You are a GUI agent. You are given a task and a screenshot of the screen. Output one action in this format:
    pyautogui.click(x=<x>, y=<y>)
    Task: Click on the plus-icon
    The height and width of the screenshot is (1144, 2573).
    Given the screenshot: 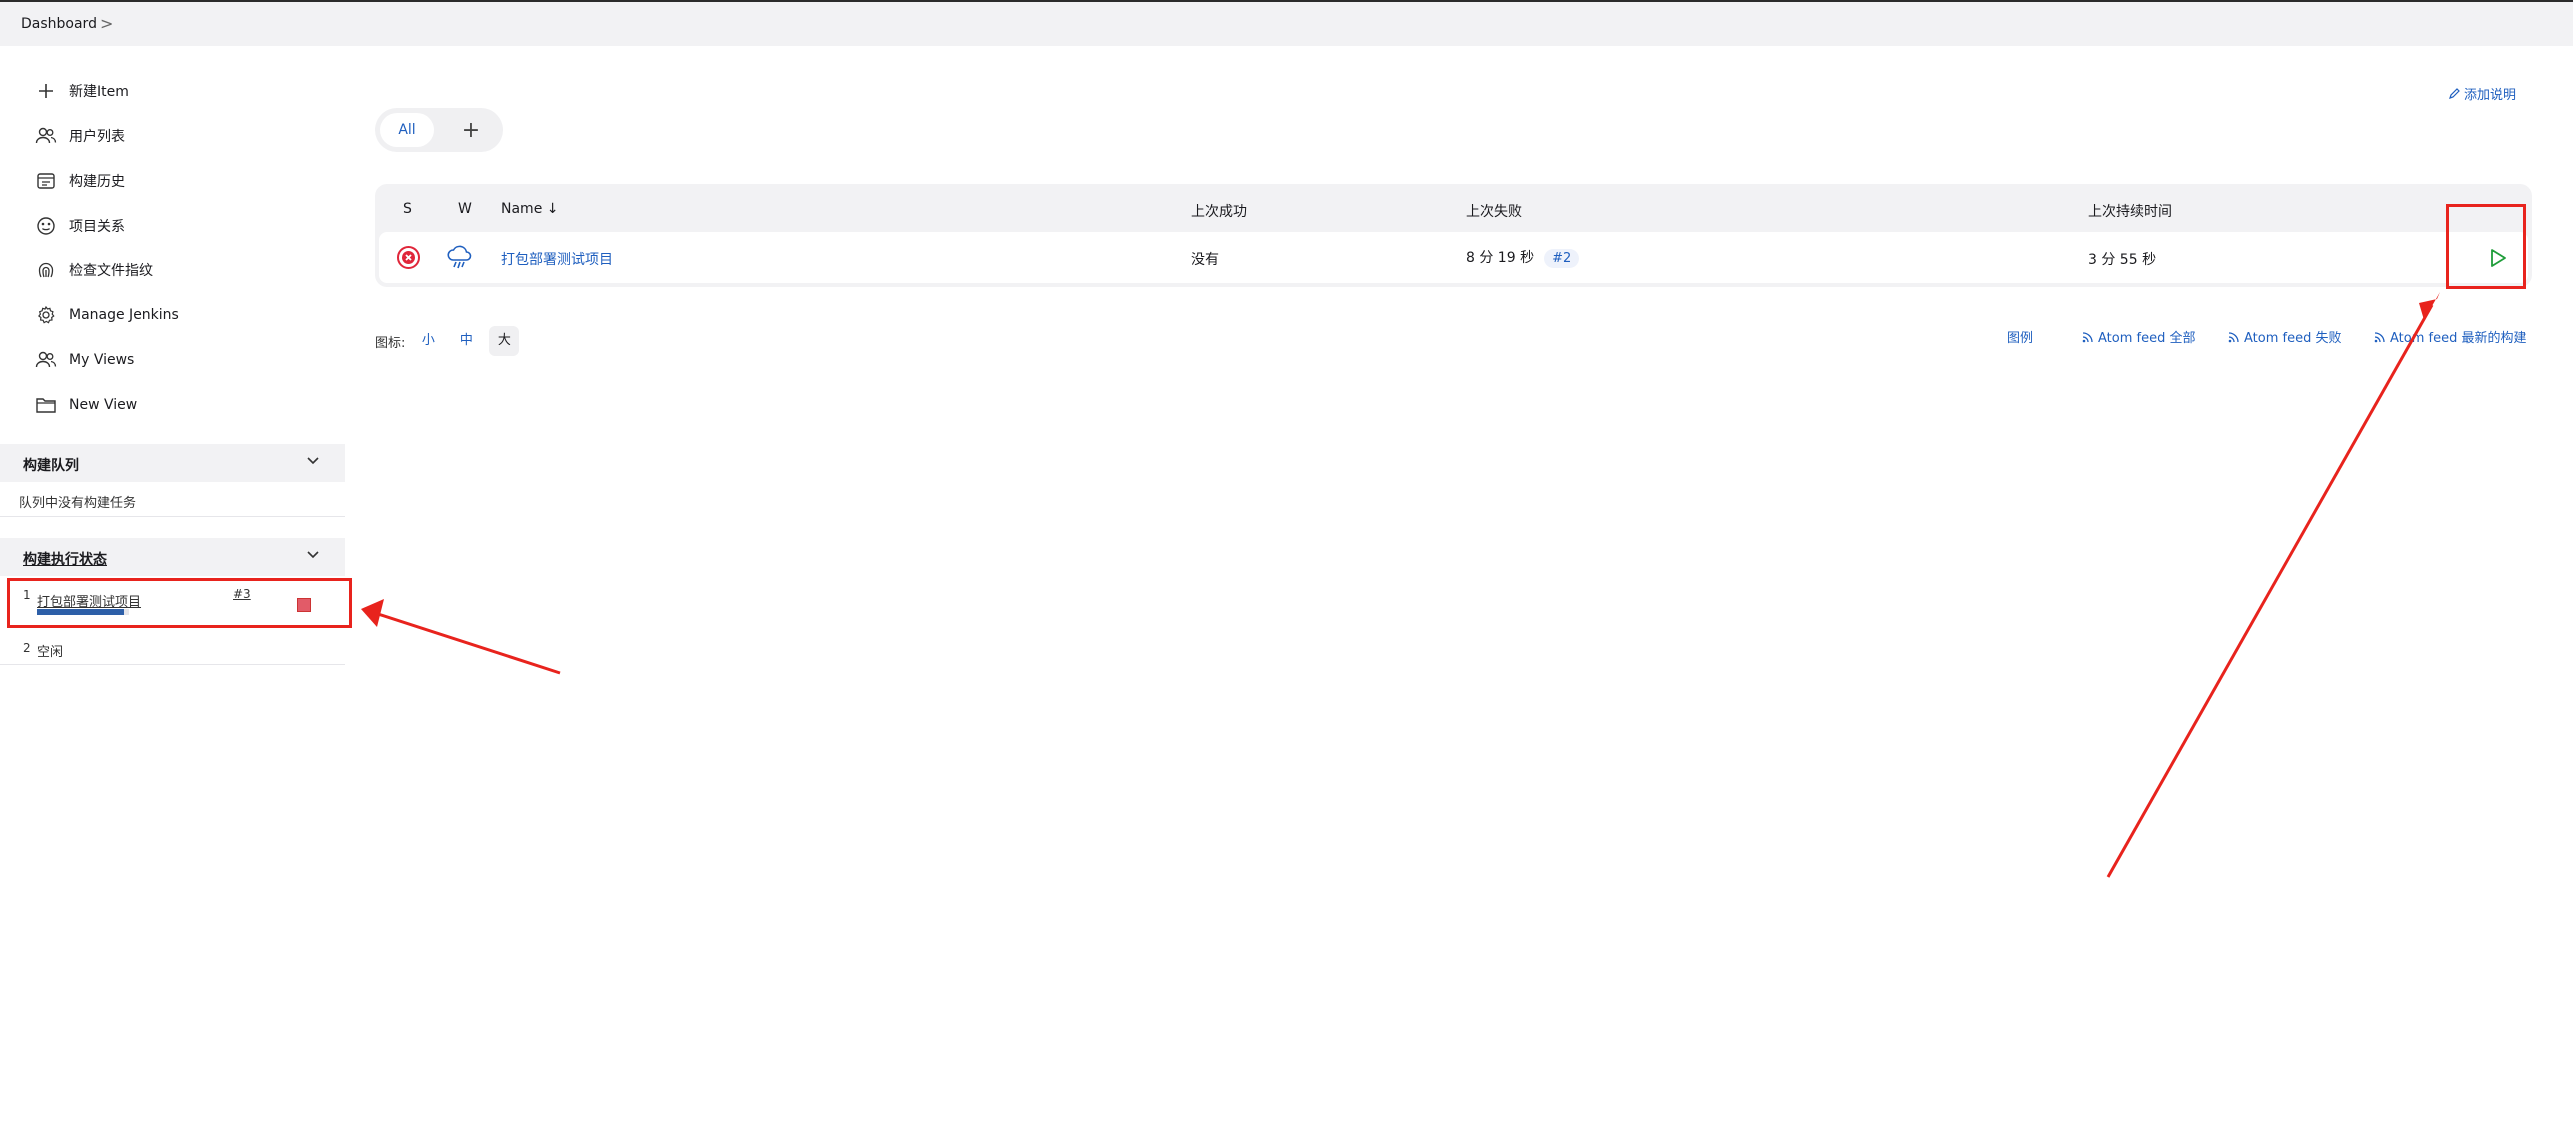 What is the action you would take?
    pyautogui.click(x=46, y=91)
    